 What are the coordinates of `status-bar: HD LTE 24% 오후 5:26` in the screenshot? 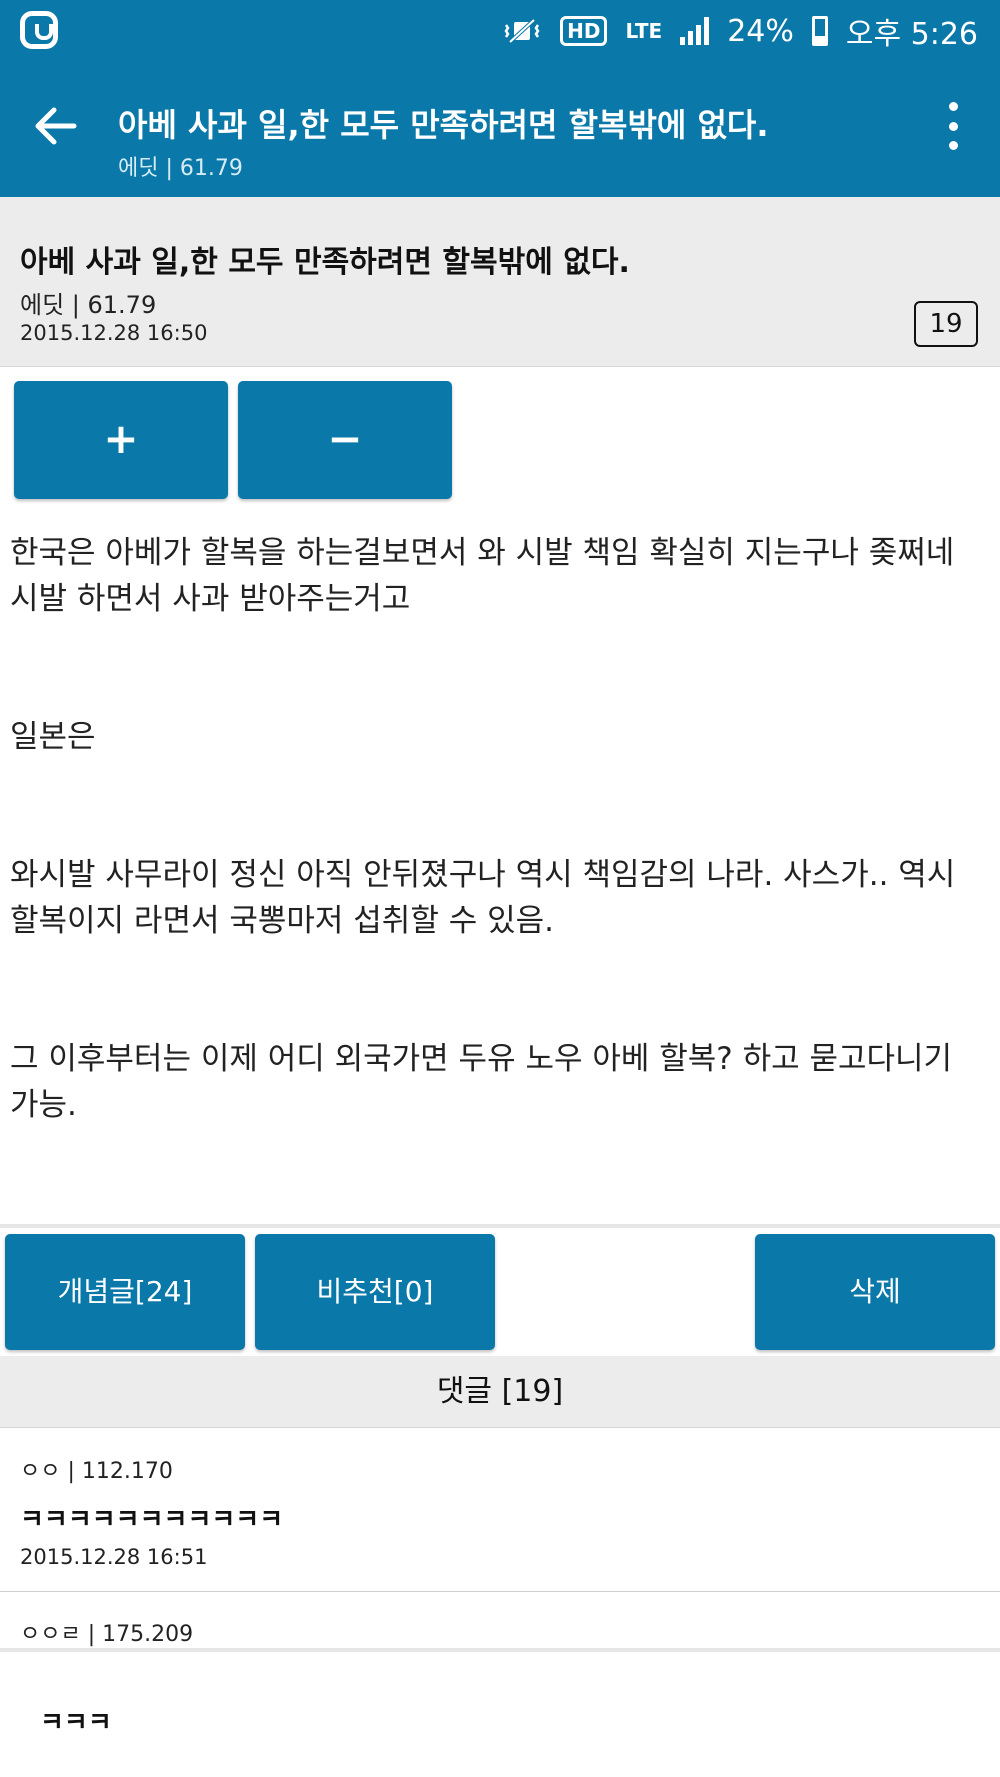 It's located at (500, 31).